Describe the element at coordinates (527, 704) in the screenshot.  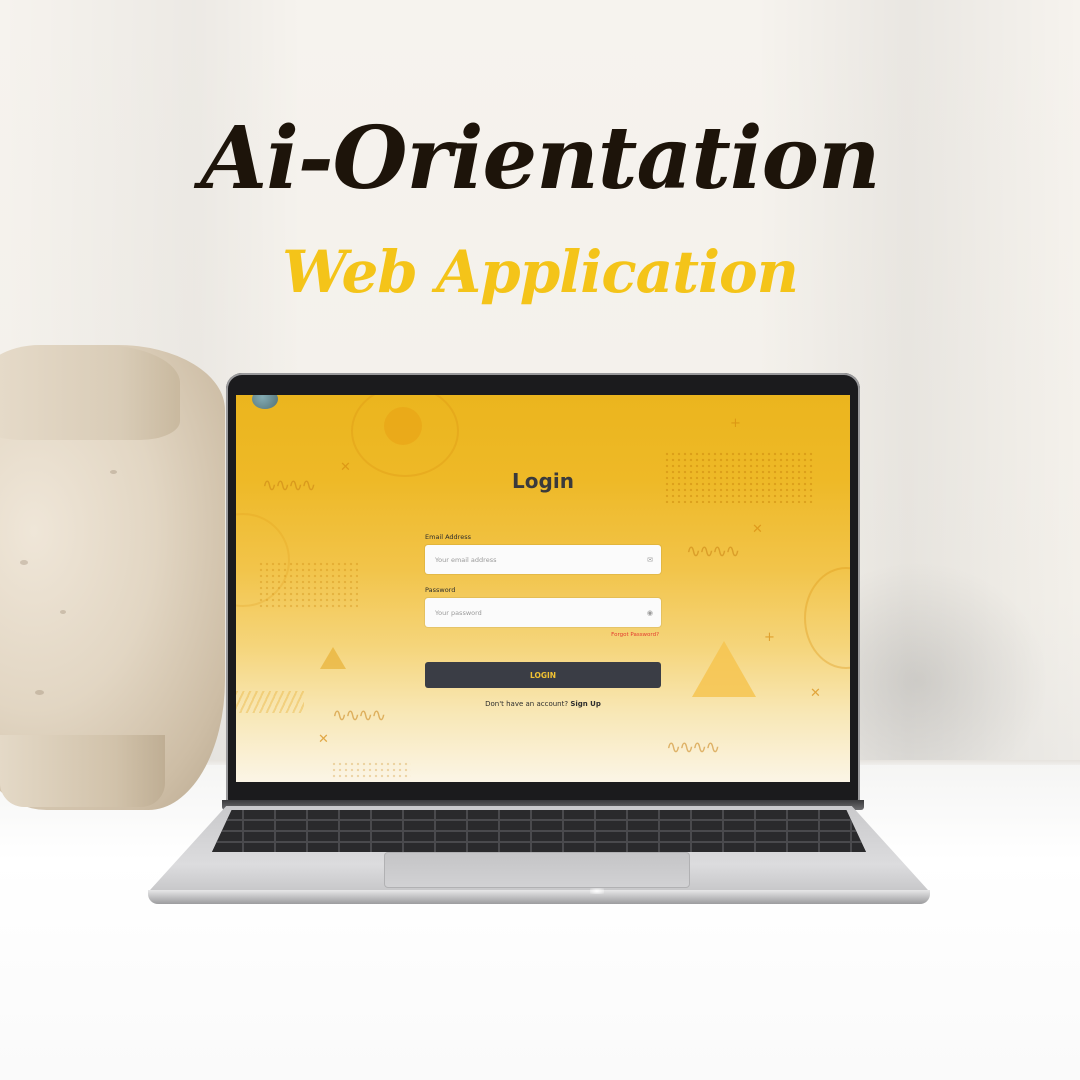
I see `signup-prompt: Don't have an account?` at that location.